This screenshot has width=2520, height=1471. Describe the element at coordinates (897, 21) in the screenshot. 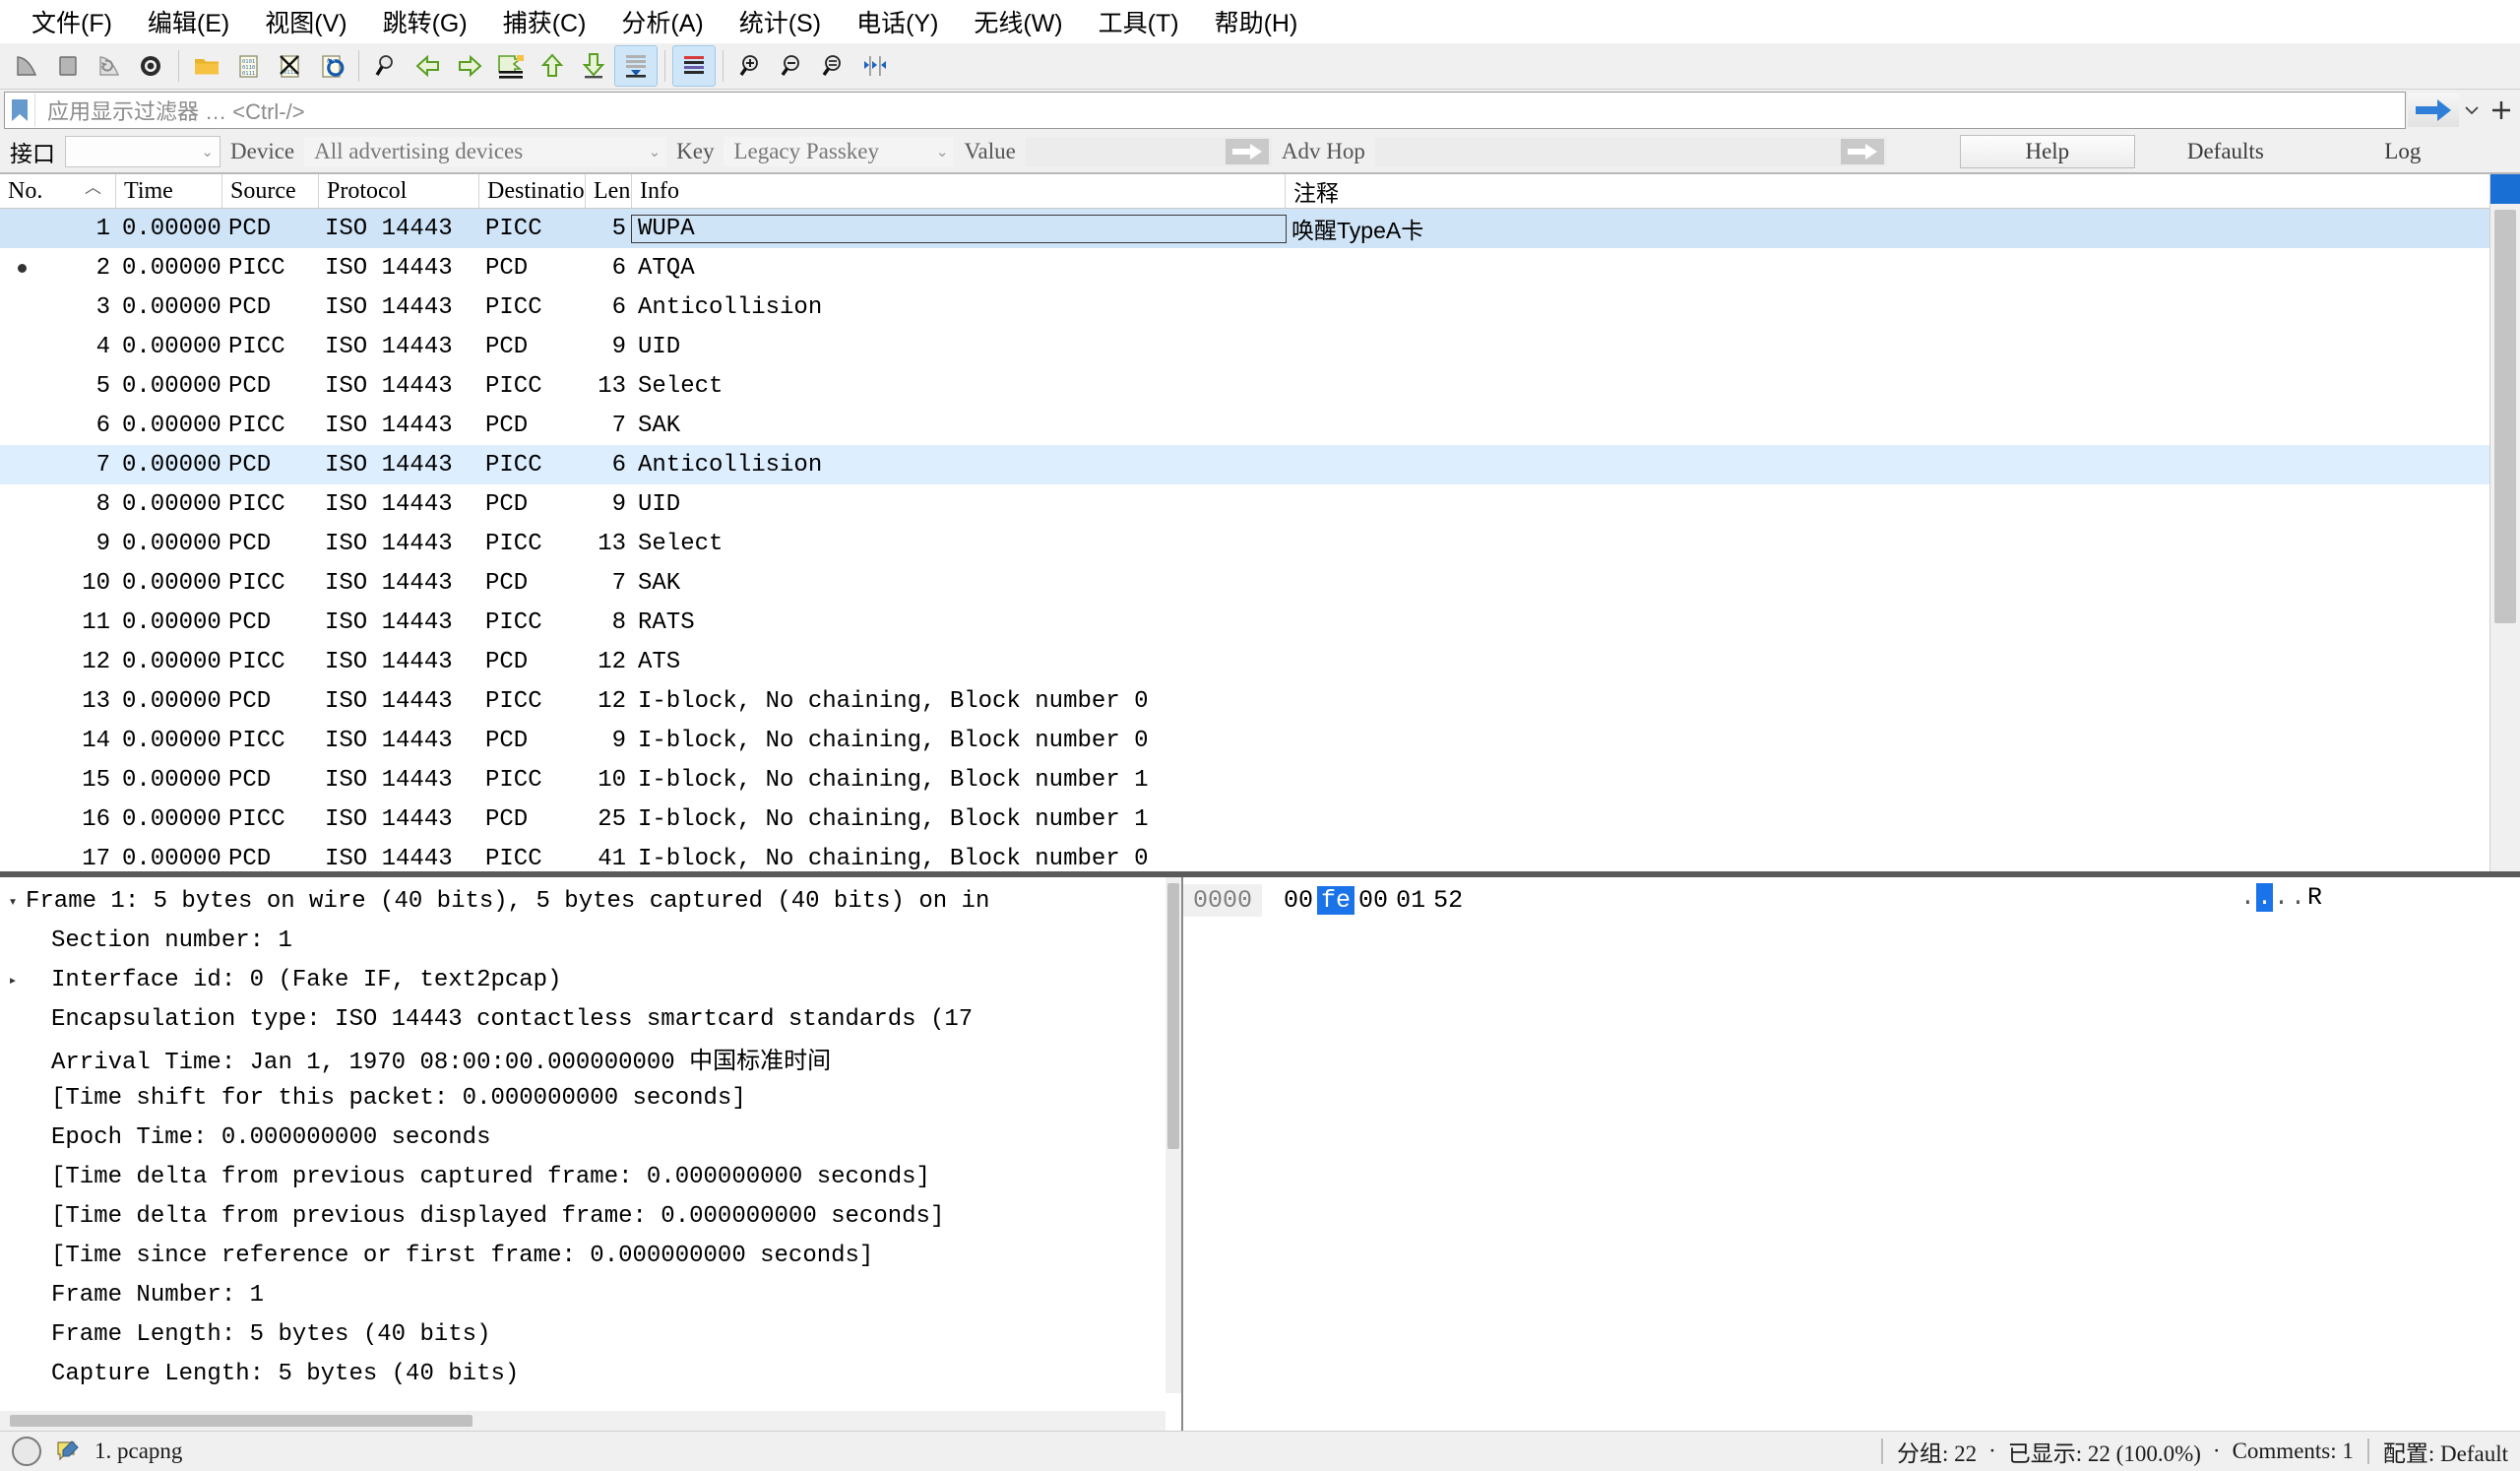

I see `menu-telephony: 电话(Y)` at that location.